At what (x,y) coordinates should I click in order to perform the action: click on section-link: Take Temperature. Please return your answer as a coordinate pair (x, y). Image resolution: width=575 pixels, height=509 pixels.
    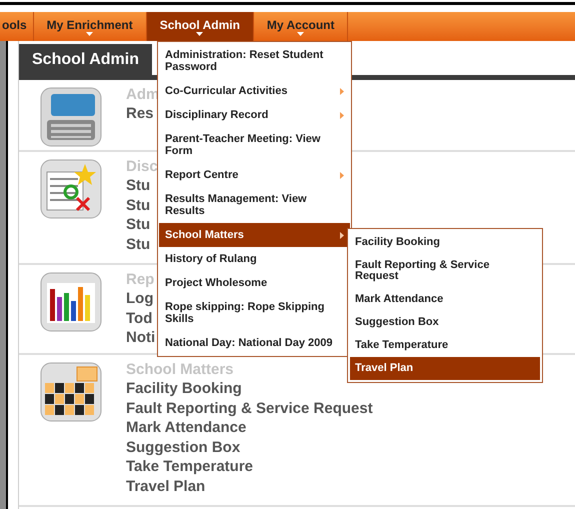
    Looking at the image, I should click on (189, 466).